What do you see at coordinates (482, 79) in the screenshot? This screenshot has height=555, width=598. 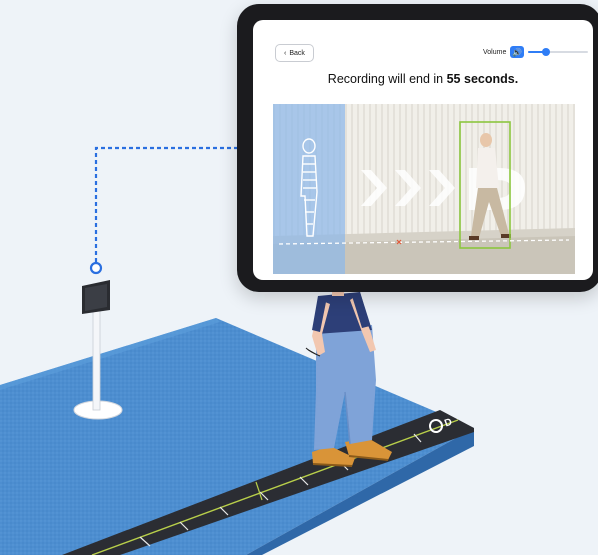 I see `recording-countdown: 55 seconds.` at bounding box center [482, 79].